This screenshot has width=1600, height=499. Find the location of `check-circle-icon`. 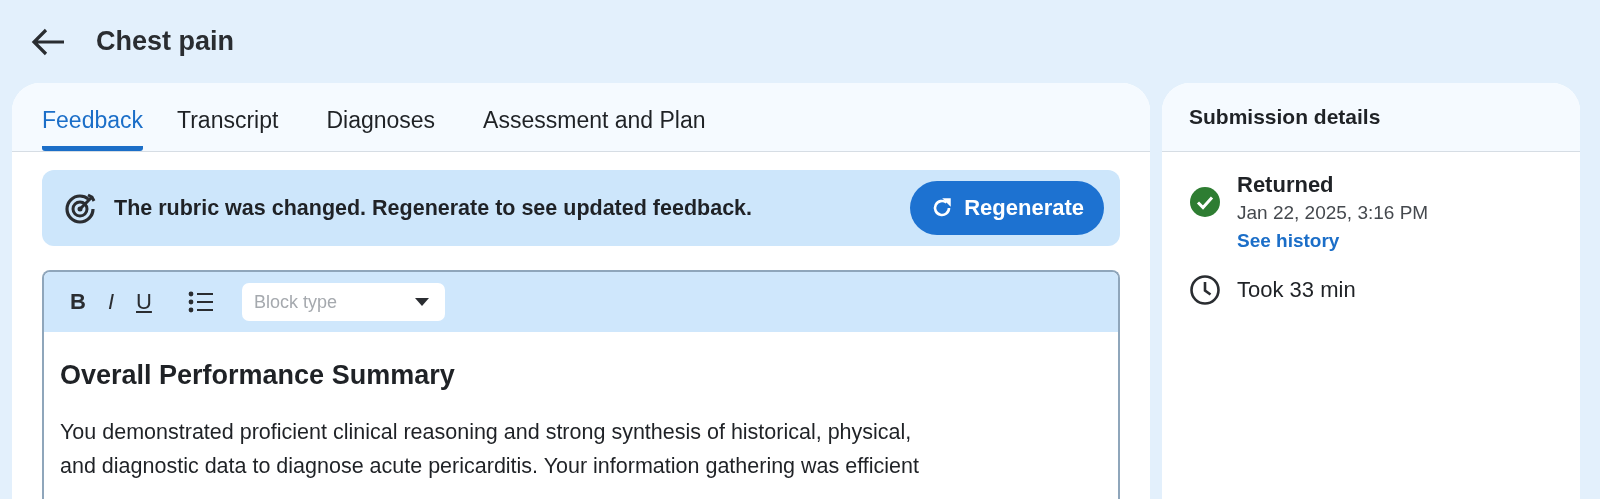

check-circle-icon is located at coordinates (1205, 202).